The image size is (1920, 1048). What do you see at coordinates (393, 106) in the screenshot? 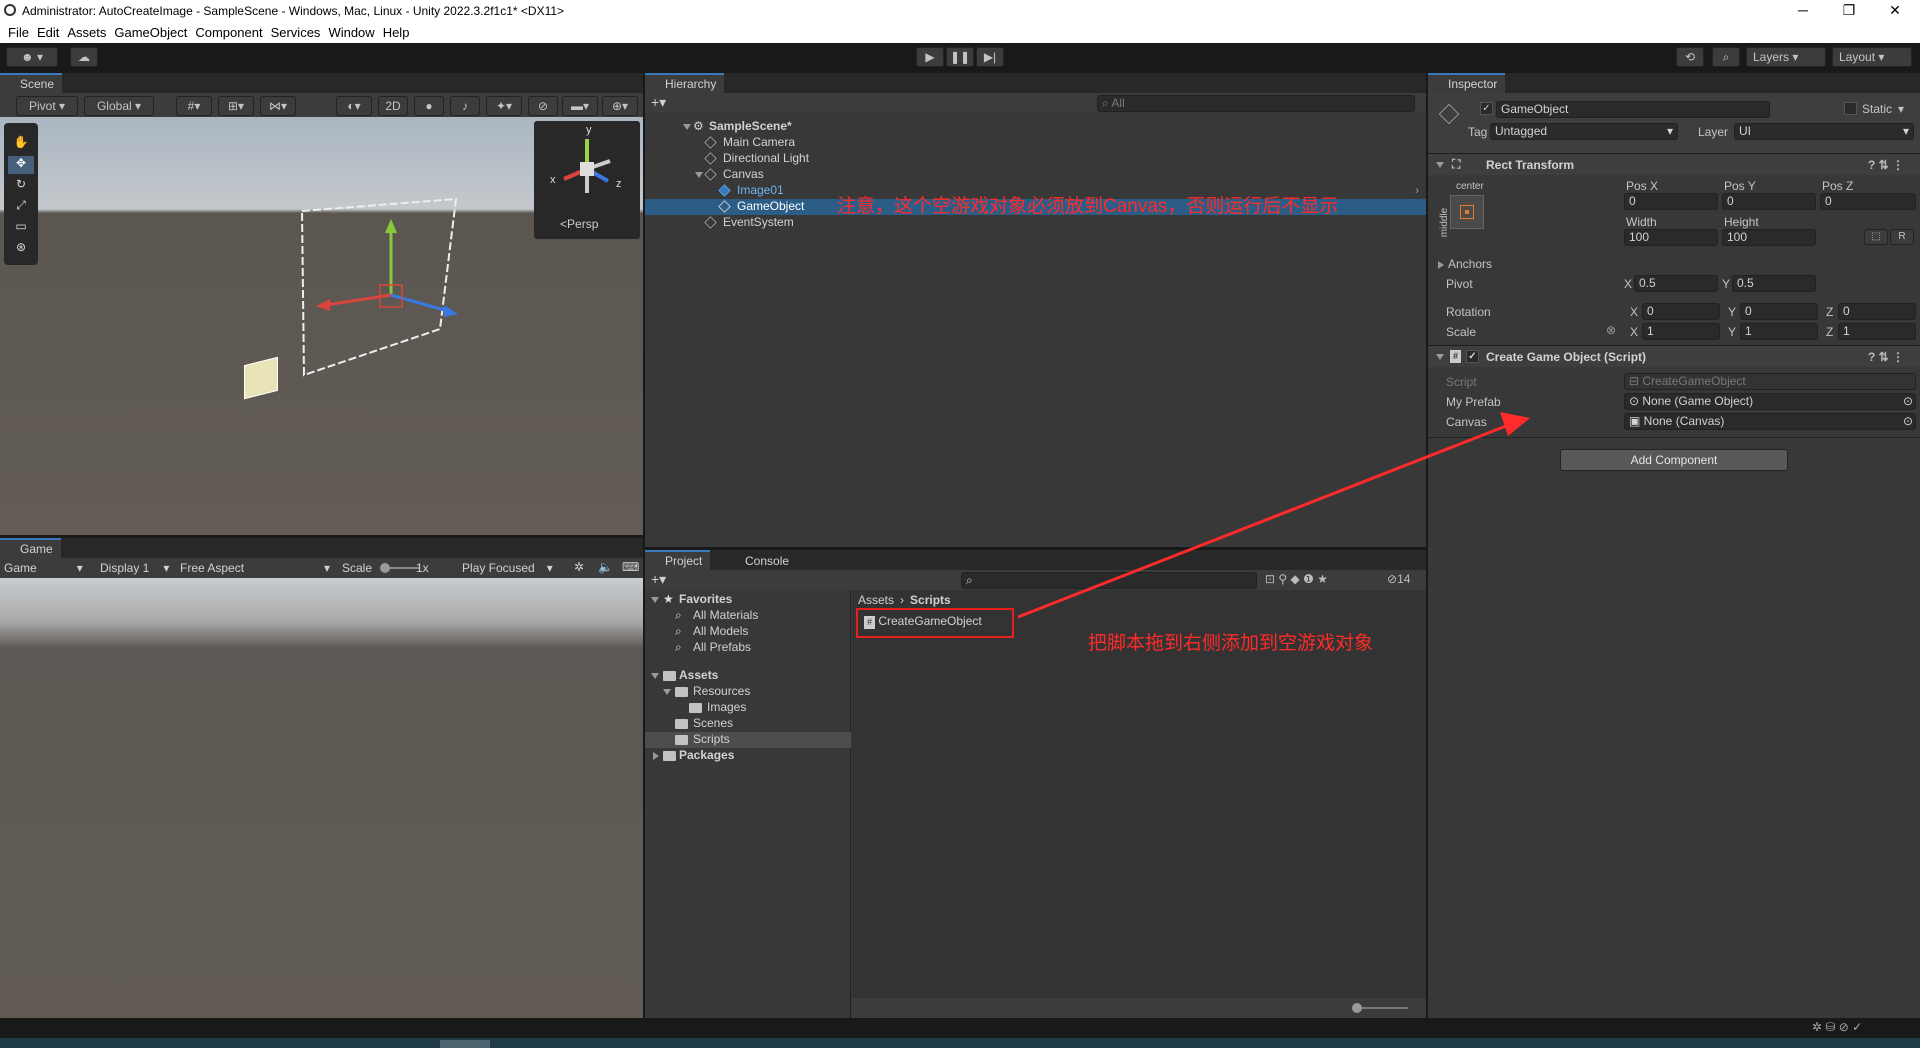
I see `2d-toggle: 2D` at bounding box center [393, 106].